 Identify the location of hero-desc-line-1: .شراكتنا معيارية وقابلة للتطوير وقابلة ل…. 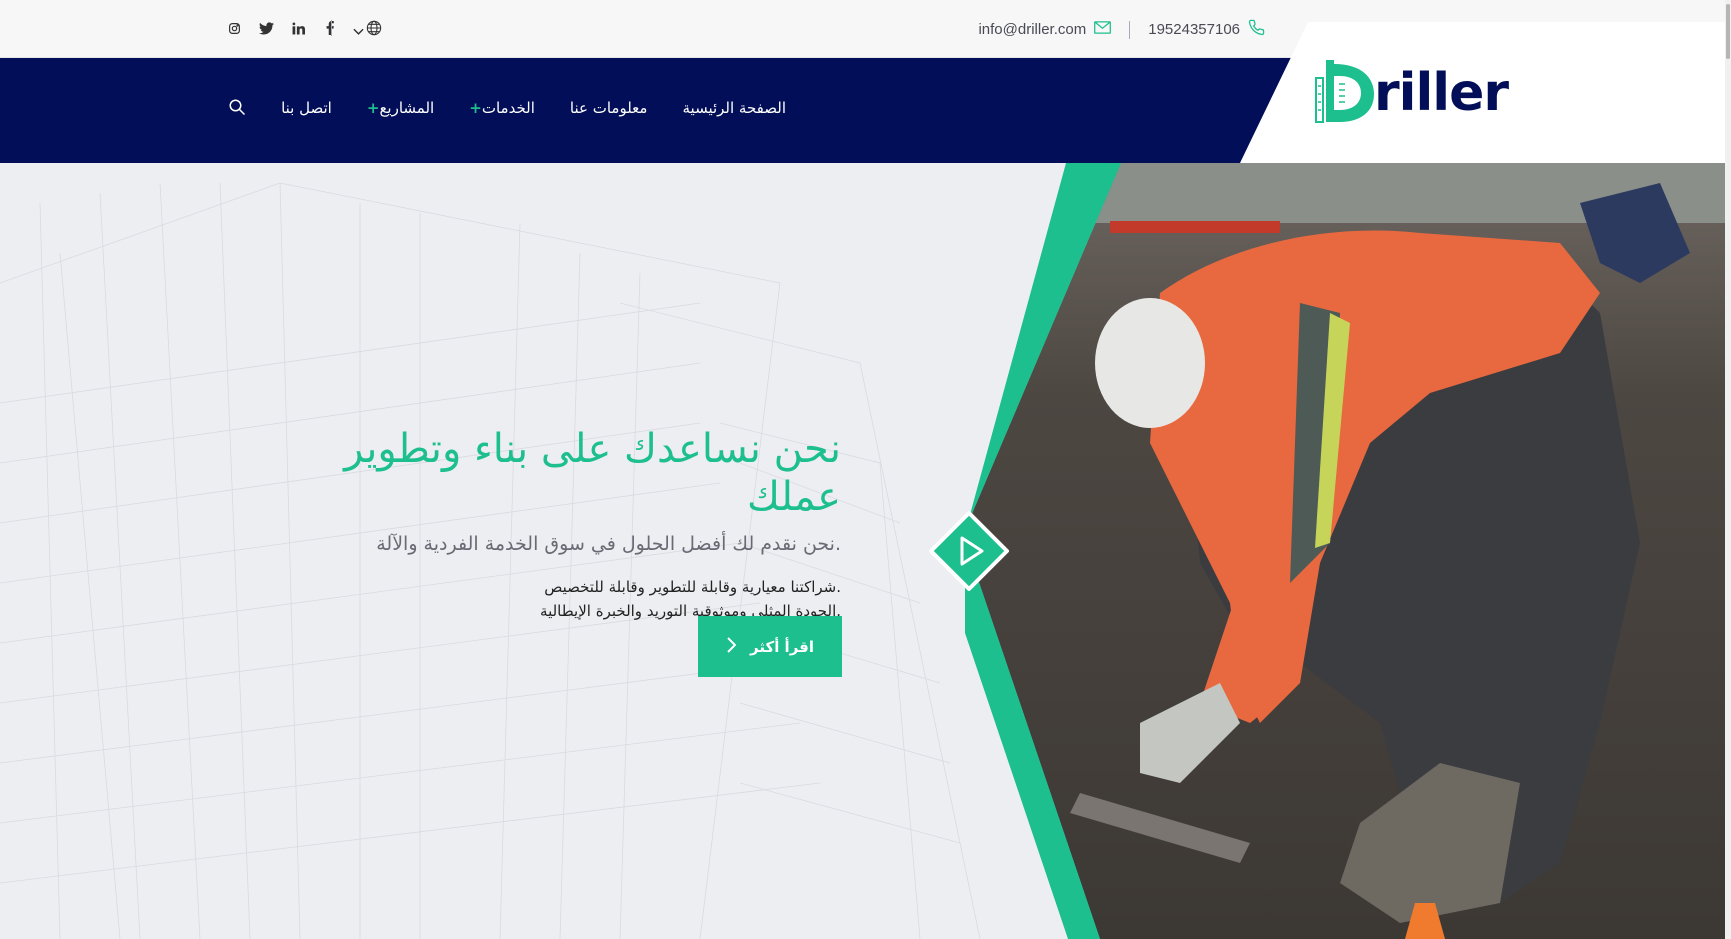
(692, 587).